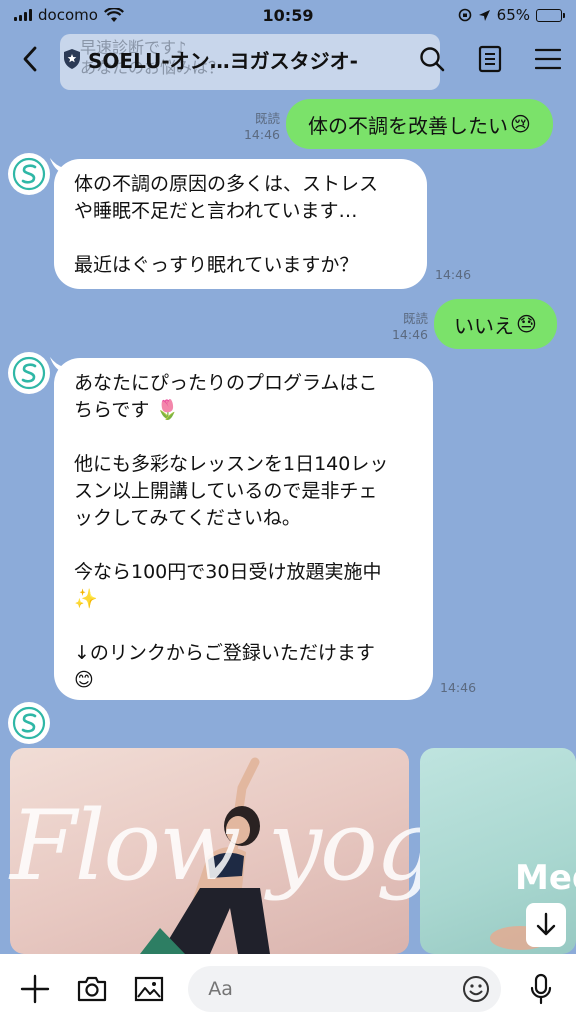 This screenshot has width=576, height=1024. I want to click on orientation-lock-icon, so click(464, 15).